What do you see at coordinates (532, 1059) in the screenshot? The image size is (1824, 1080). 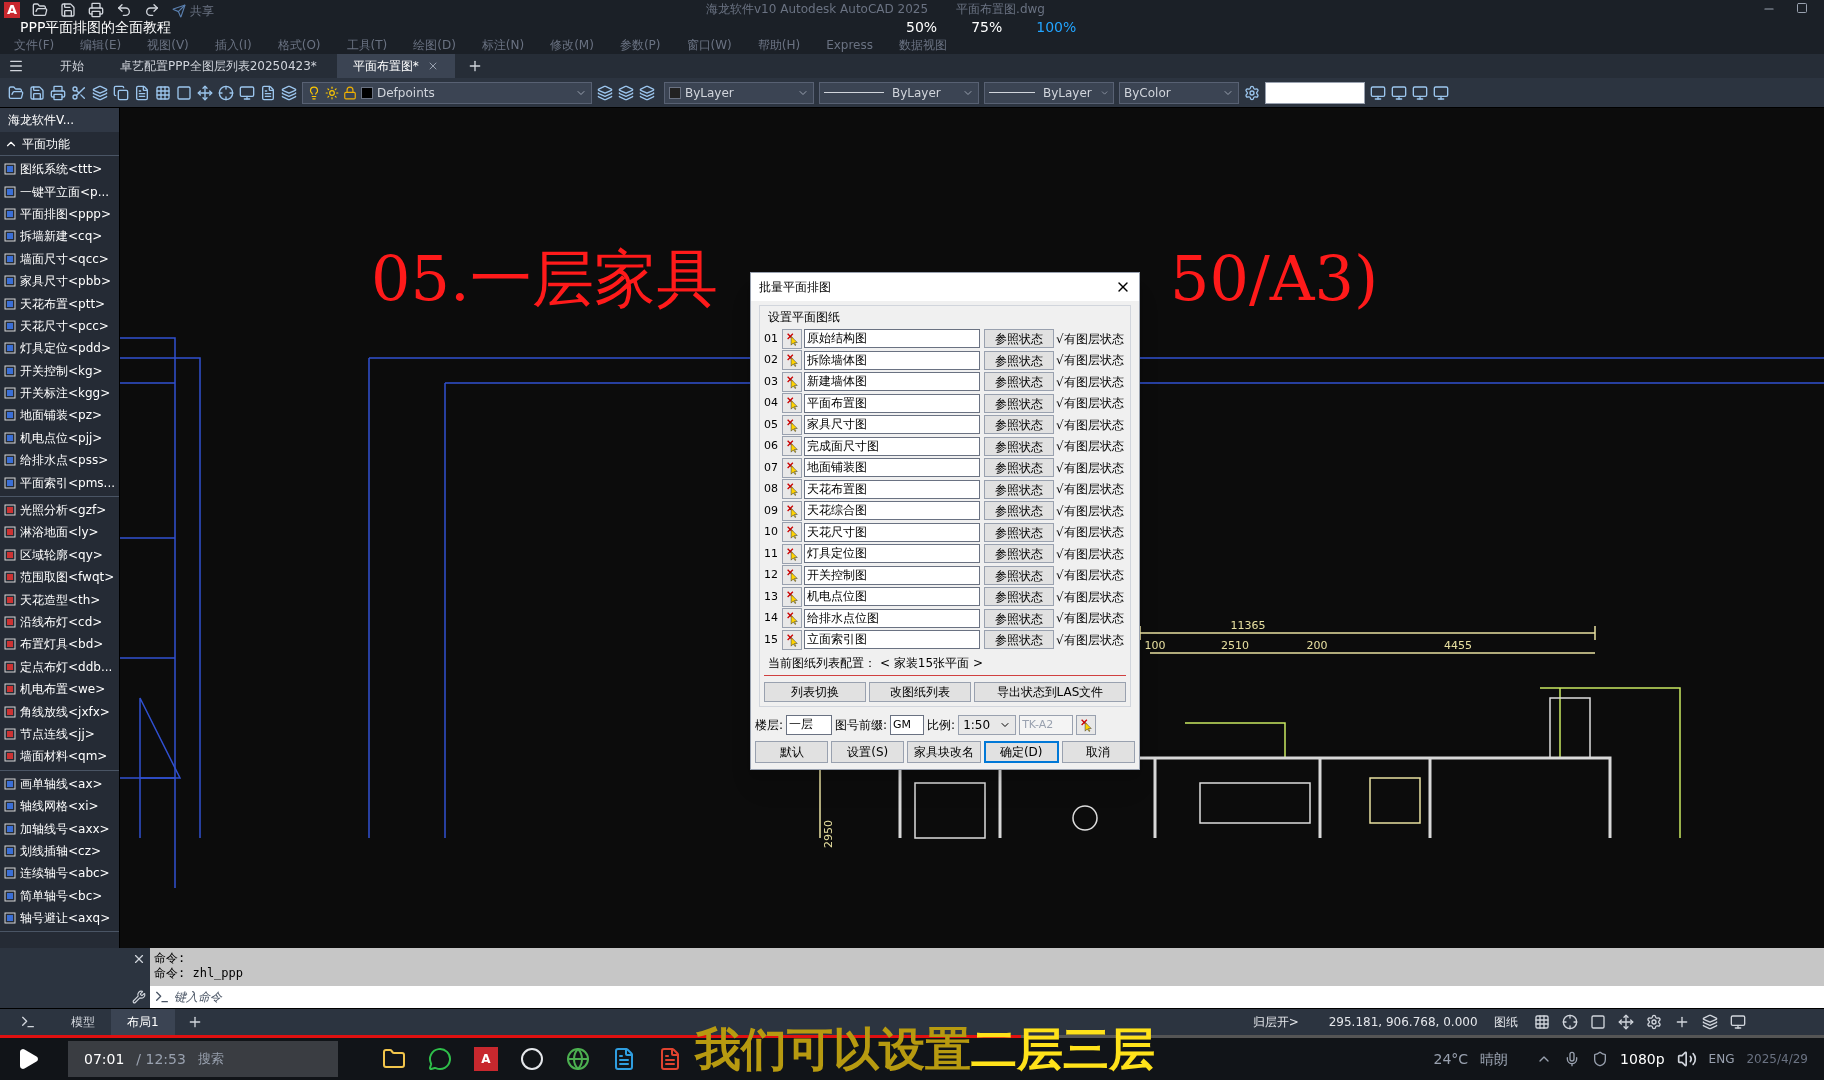 I see `record-icon` at bounding box center [532, 1059].